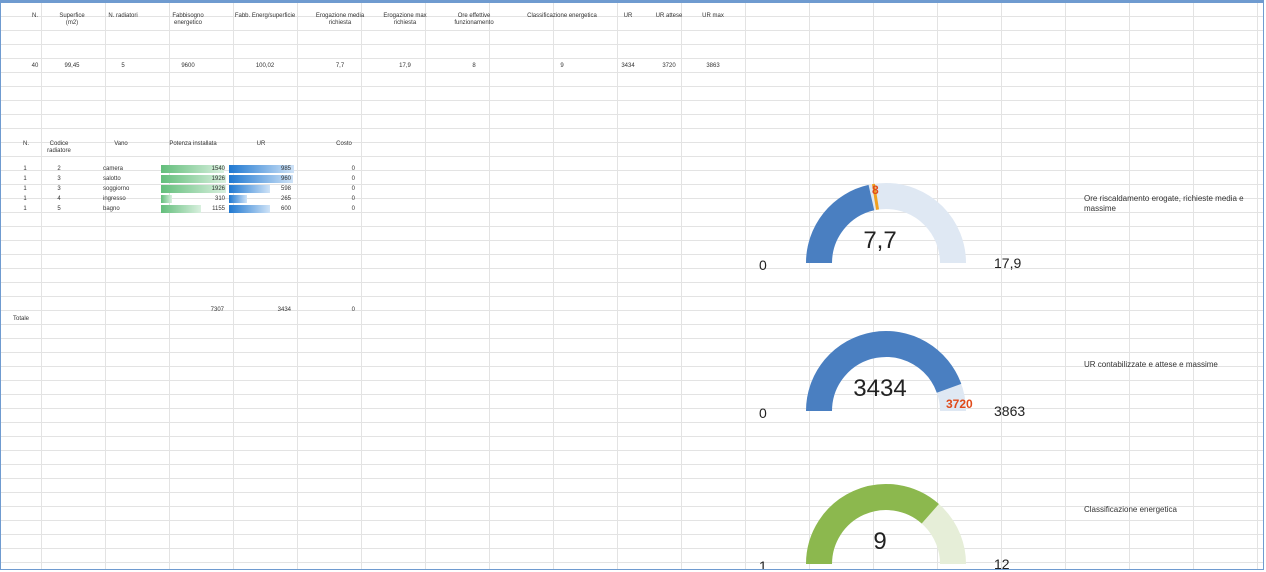 The height and width of the screenshot is (572, 1266). I want to click on gauge-marker-label: 3720, so click(959, 404).